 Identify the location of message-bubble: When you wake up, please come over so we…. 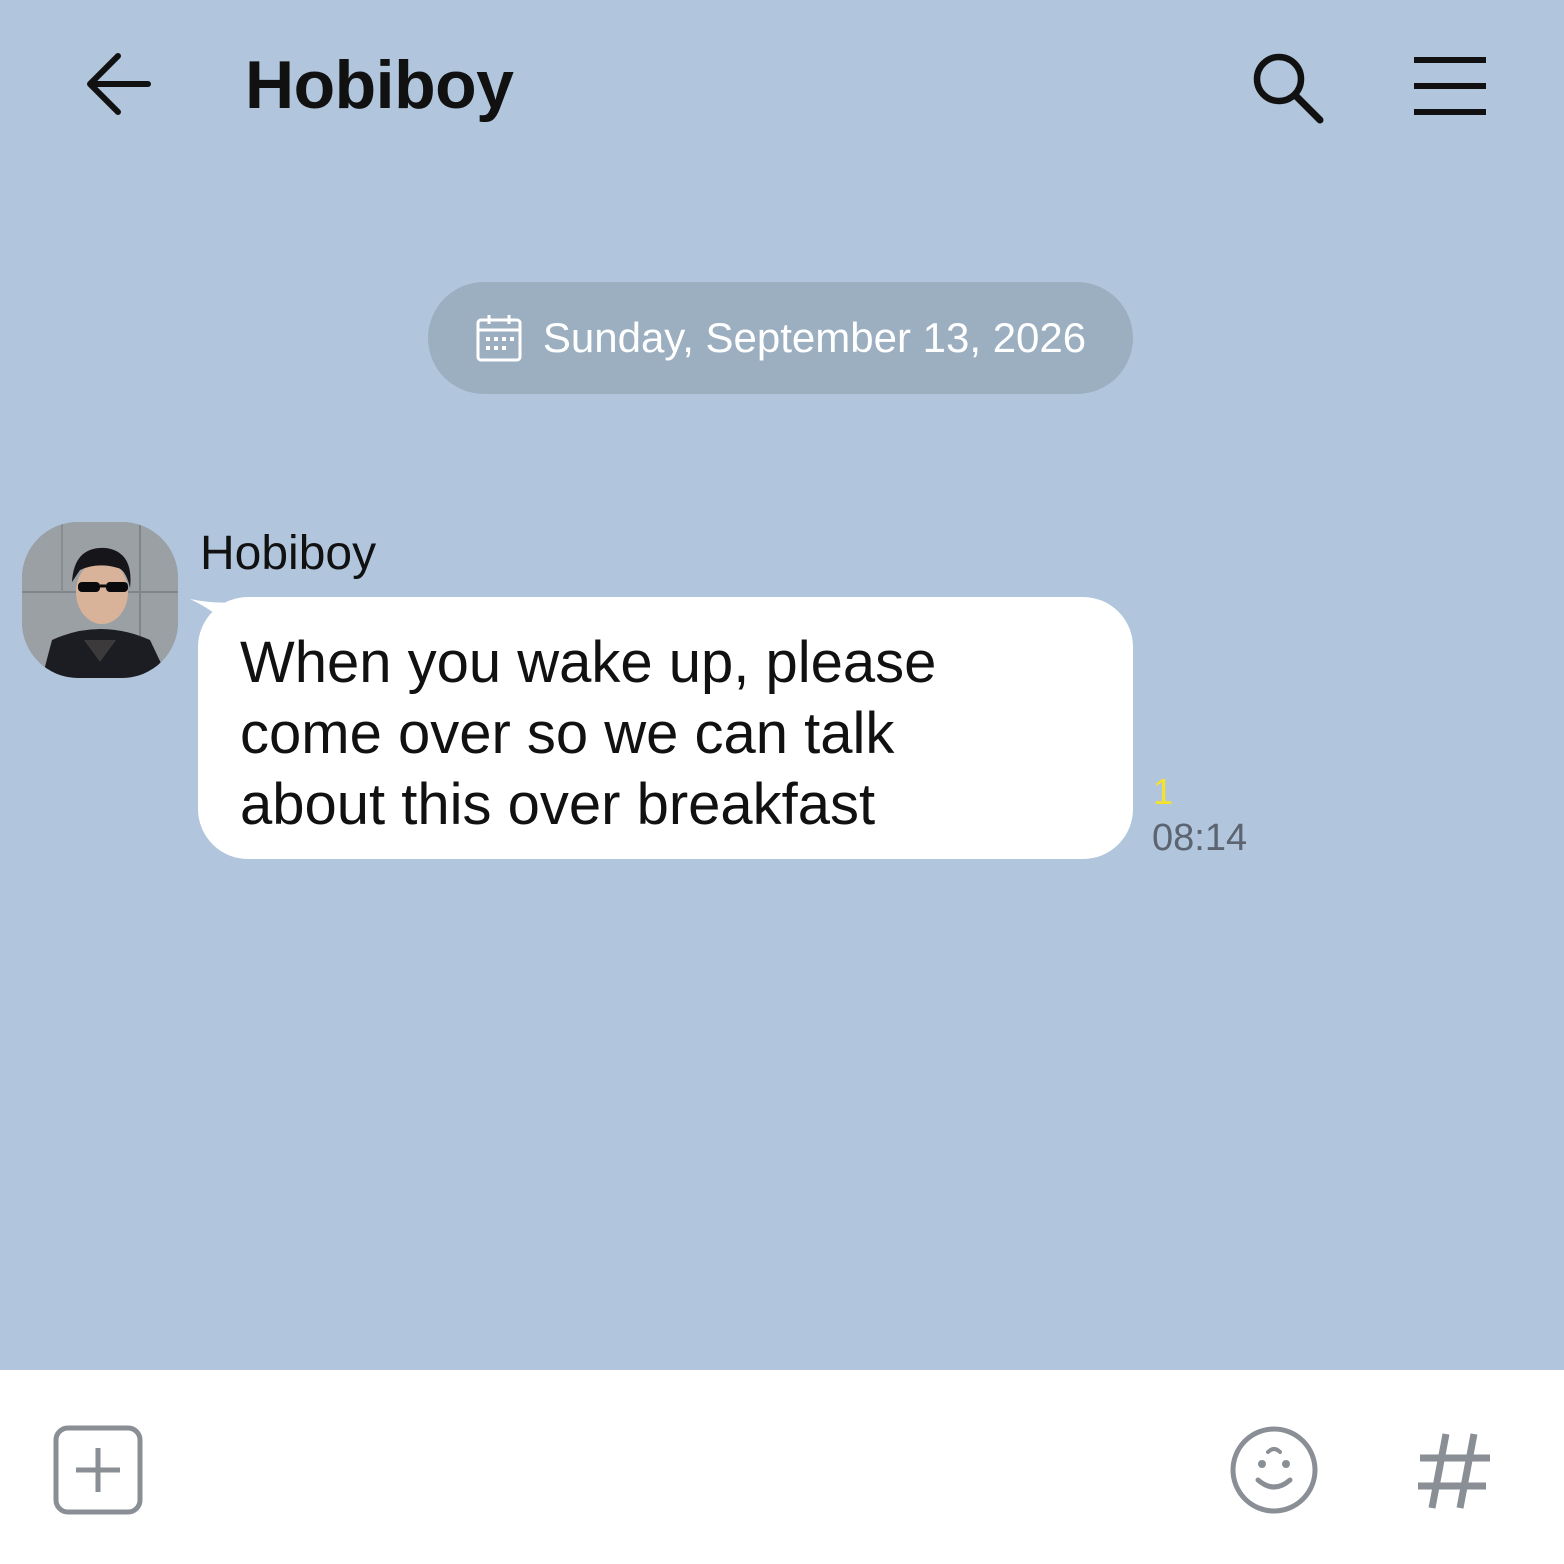
(665, 728).